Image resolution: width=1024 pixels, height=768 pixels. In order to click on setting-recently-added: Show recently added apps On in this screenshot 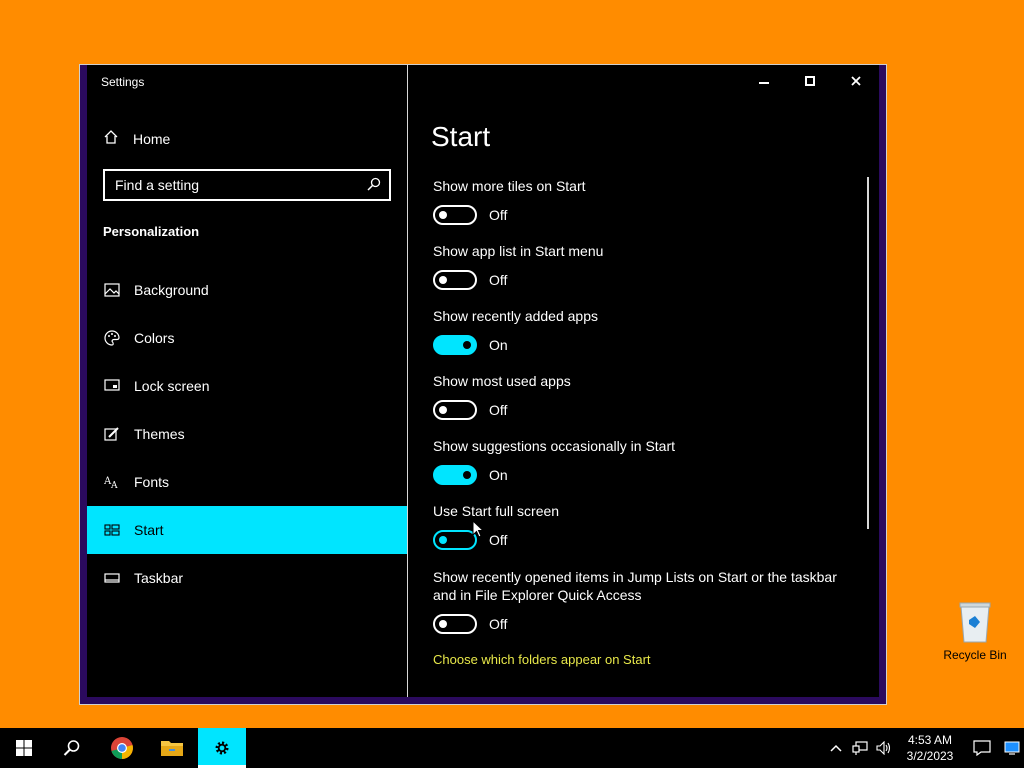, I will do `click(643, 331)`.